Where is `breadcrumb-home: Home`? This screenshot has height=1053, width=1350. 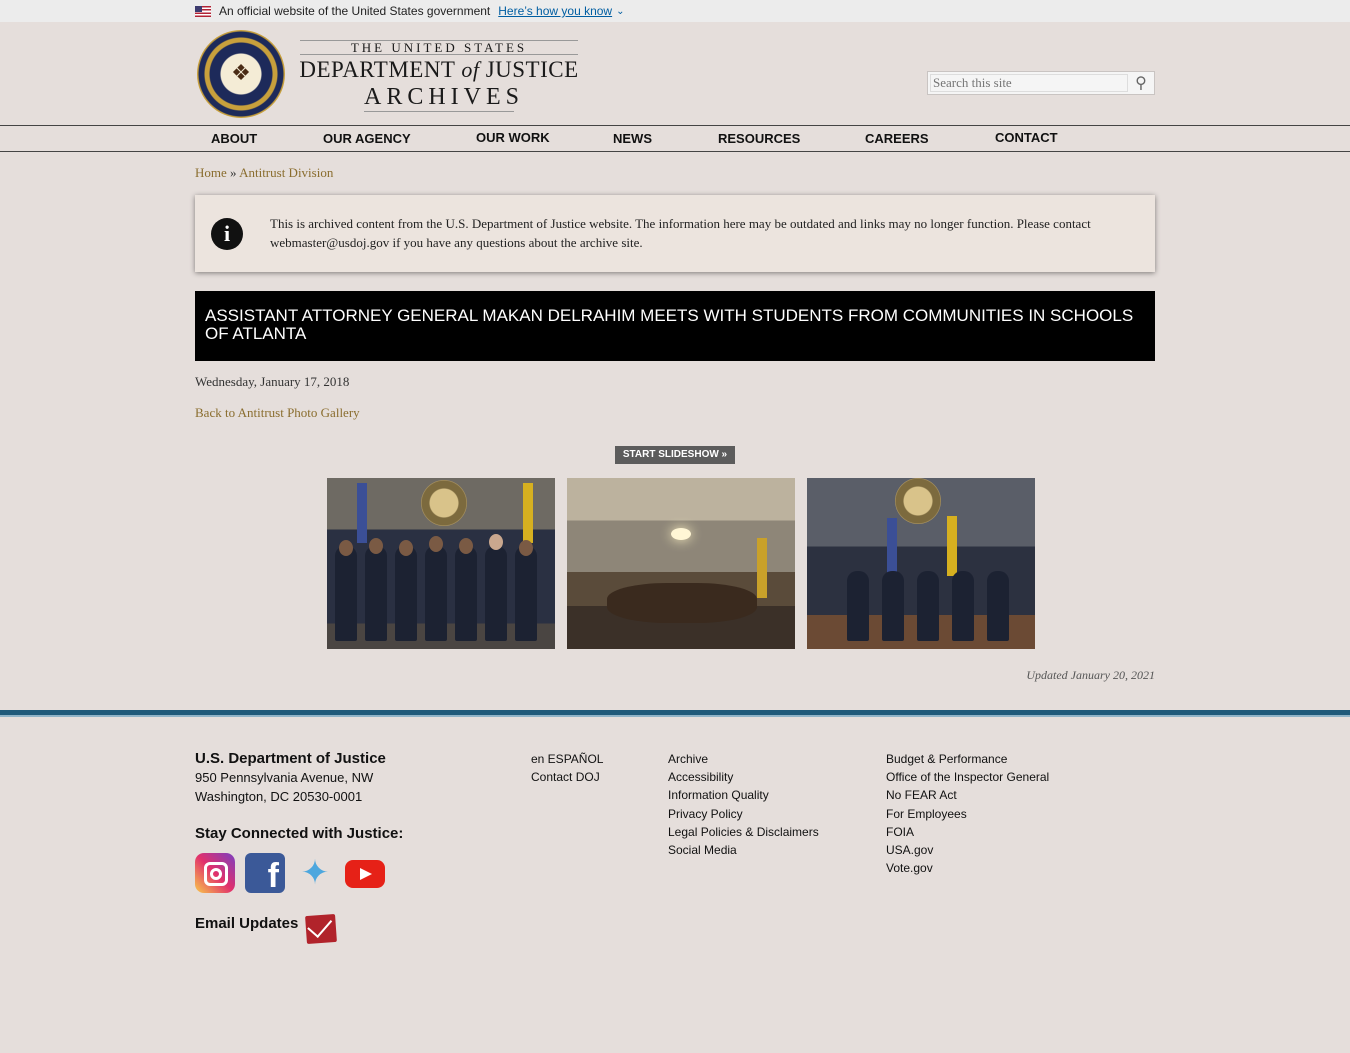
breadcrumb-home: Home is located at coordinates (211, 172).